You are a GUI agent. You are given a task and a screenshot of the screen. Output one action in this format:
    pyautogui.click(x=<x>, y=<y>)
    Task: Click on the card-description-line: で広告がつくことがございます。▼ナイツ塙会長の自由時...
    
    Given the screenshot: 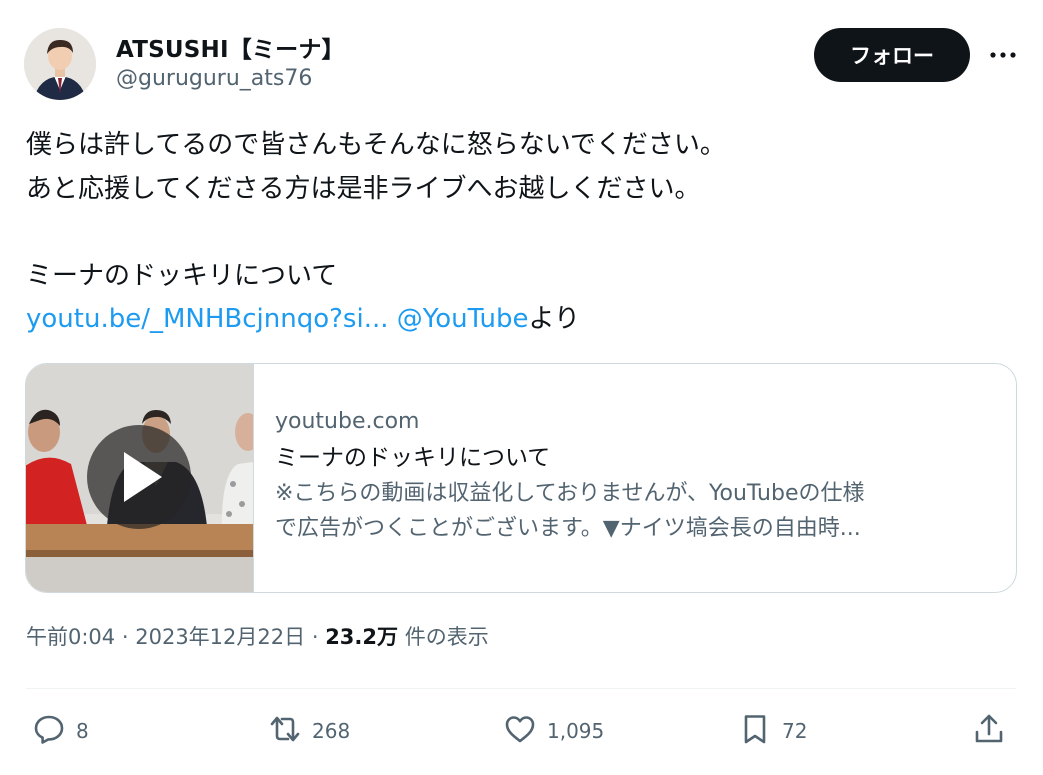 What is the action you would take?
    pyautogui.click(x=568, y=528)
    